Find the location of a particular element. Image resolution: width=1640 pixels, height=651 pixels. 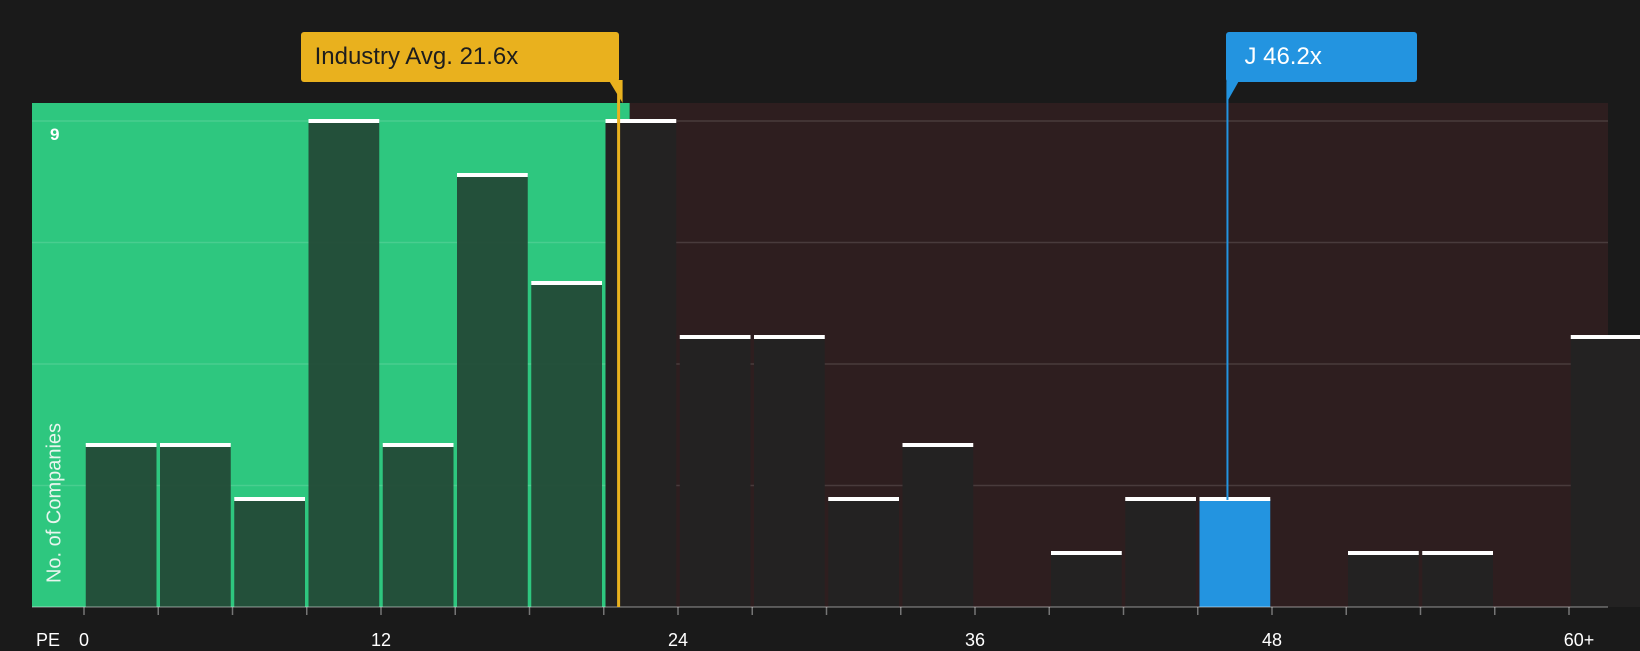

x-tick-label: 12 is located at coordinates (381, 640).